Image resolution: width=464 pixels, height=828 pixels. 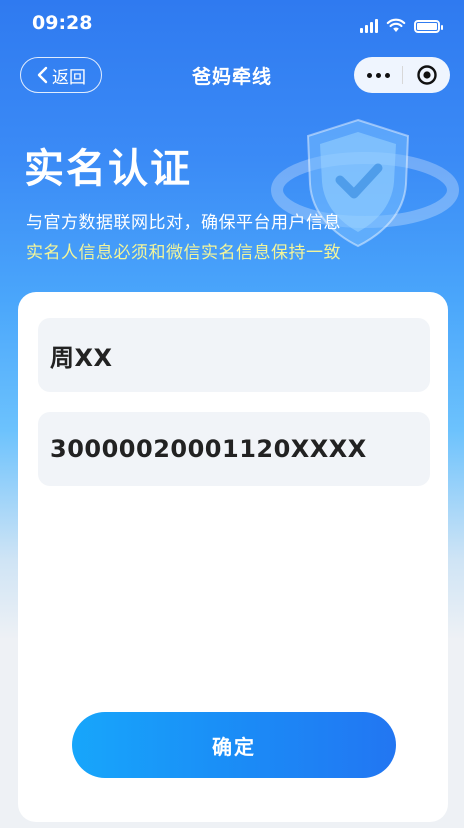 I want to click on page-note: 实名人信息必须和微信实名信息保持一致, so click(x=183, y=253).